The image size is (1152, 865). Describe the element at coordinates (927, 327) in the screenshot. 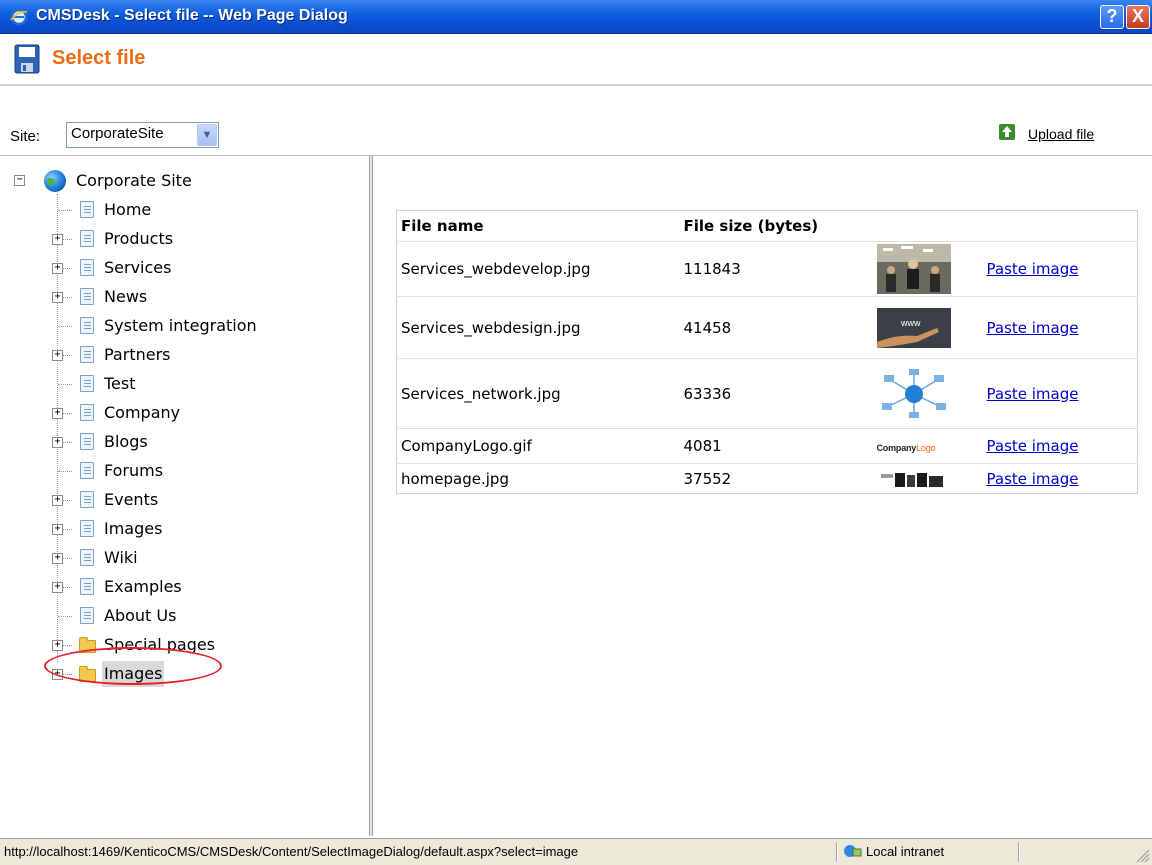

I see `file-thumbnail: www` at that location.